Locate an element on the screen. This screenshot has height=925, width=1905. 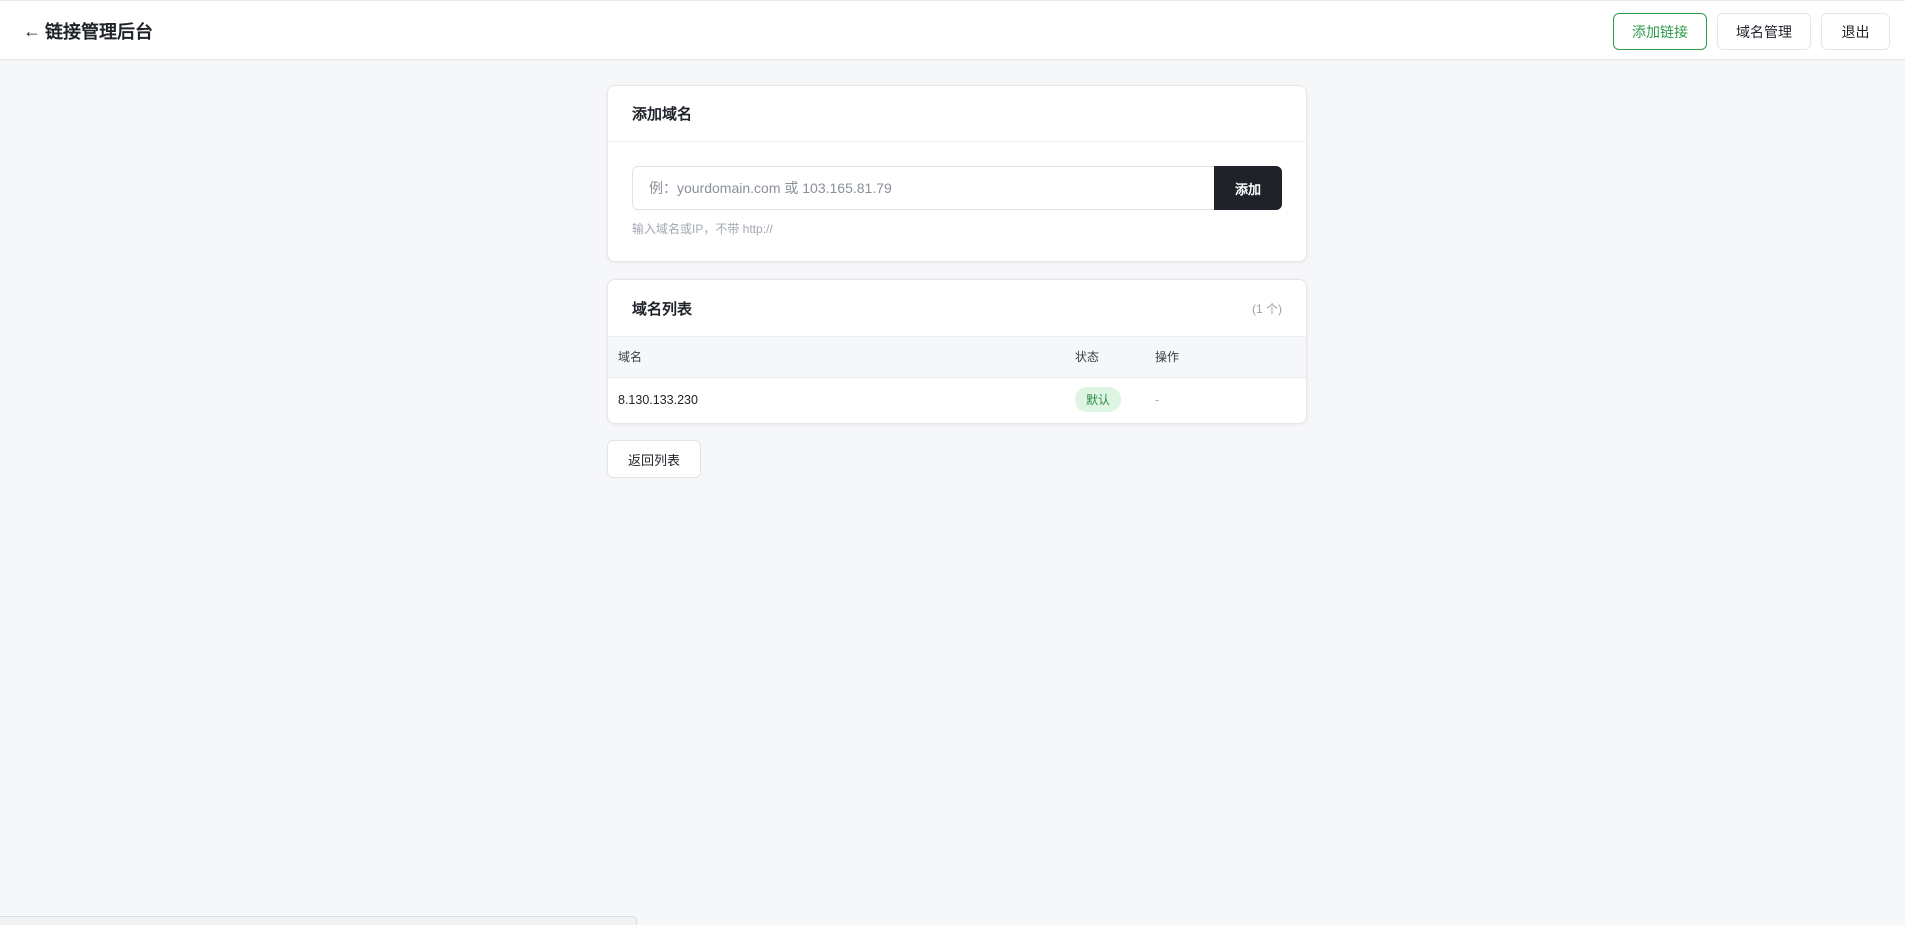
column-header-status: 状态 is located at coordinates (1087, 357).